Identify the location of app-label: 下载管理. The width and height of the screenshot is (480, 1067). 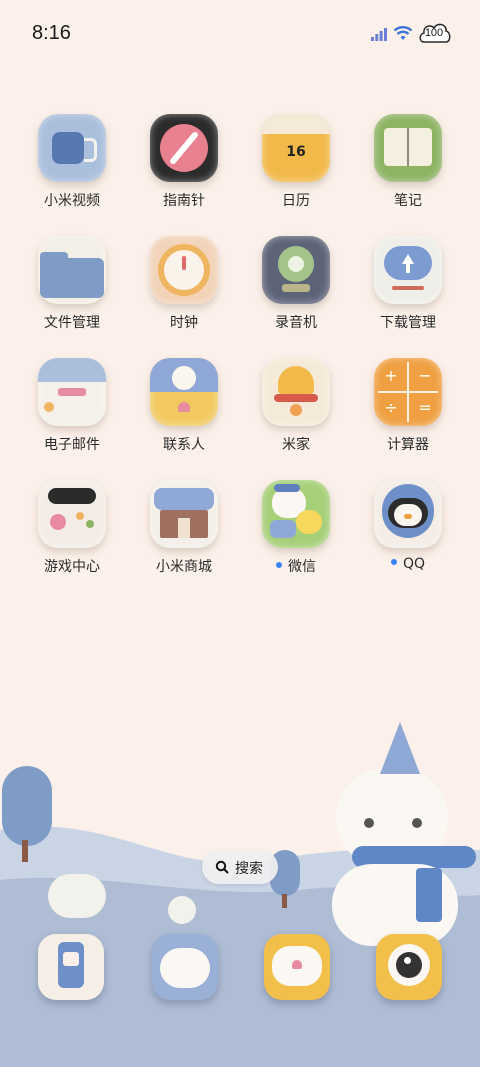
(408, 323).